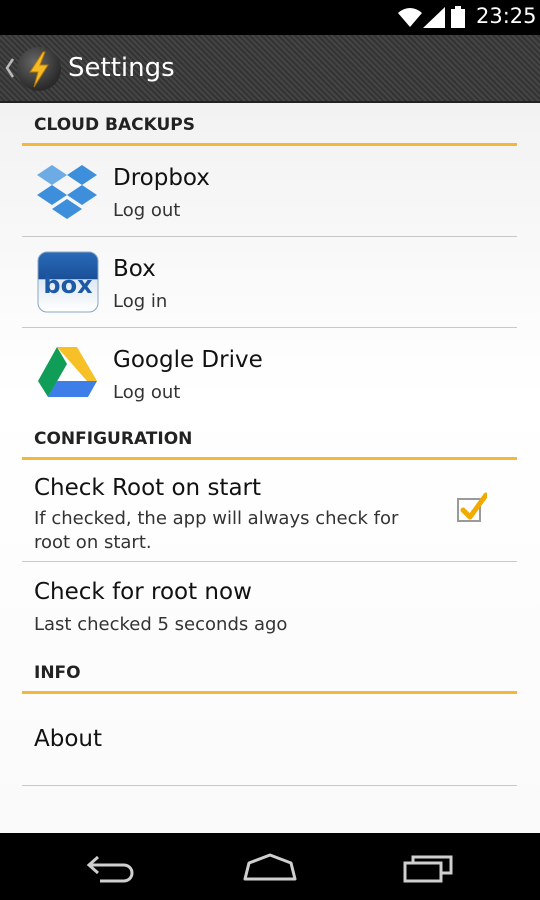 The image size is (540, 900). What do you see at coordinates (269, 676) in the screenshot?
I see `section-header-info: INFO` at bounding box center [269, 676].